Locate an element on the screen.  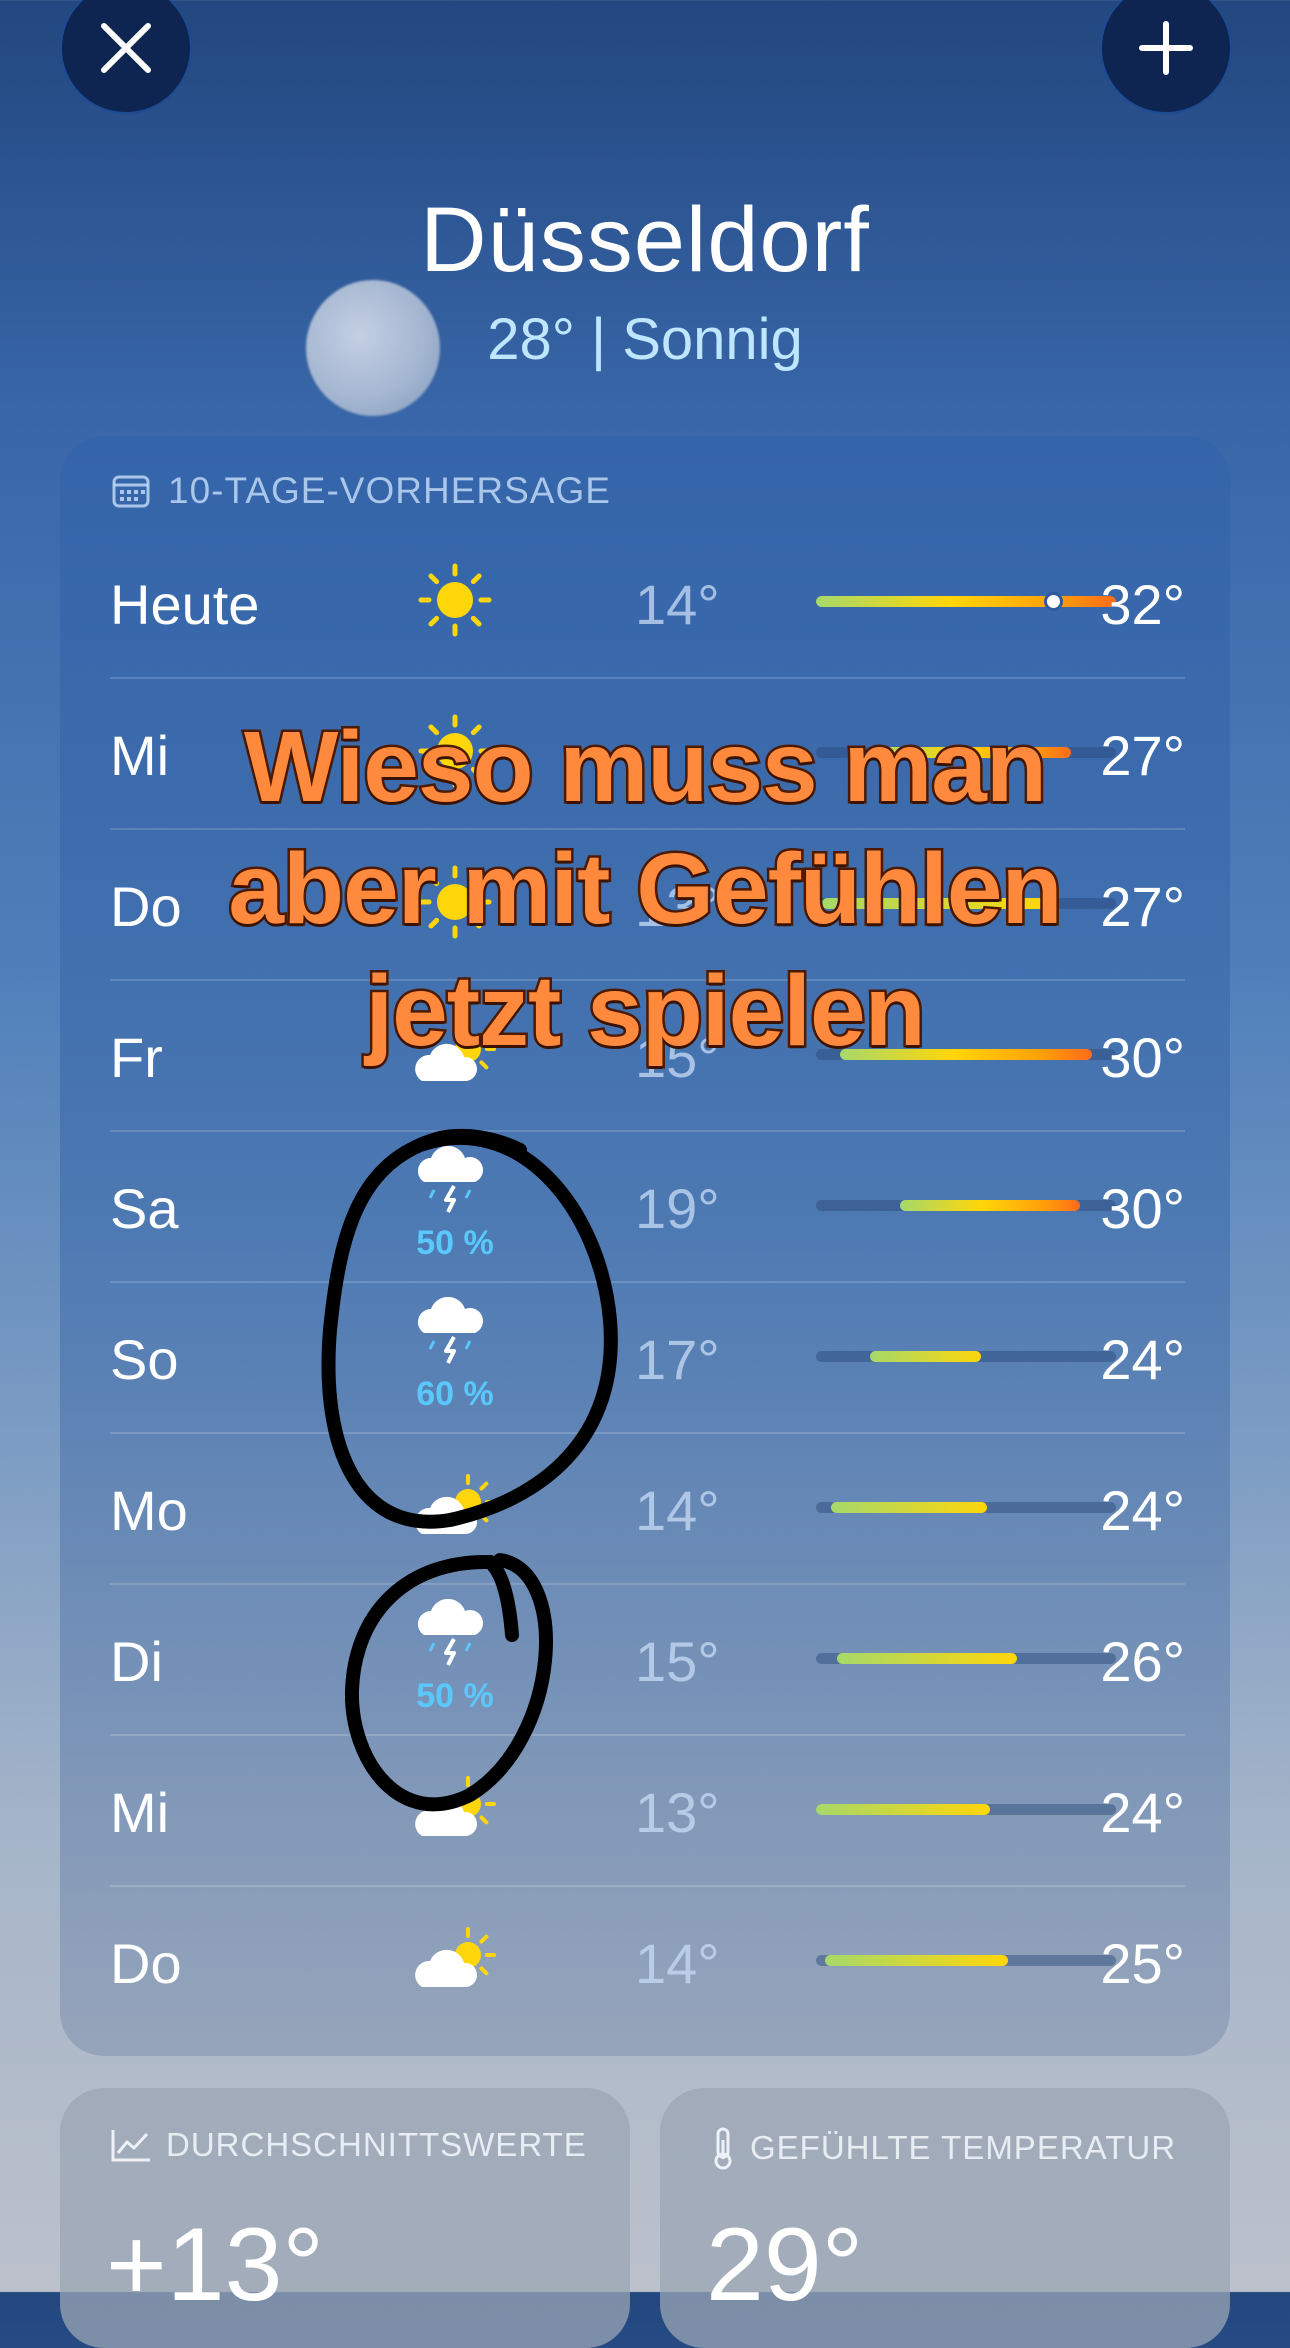
sun-icon is located at coordinates (455, 600).